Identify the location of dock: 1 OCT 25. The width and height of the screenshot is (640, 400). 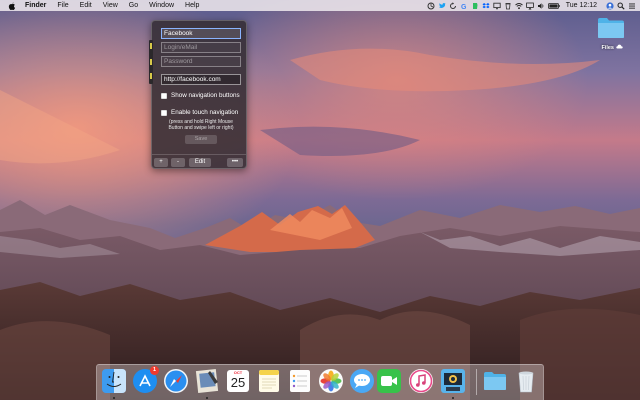
(320, 382).